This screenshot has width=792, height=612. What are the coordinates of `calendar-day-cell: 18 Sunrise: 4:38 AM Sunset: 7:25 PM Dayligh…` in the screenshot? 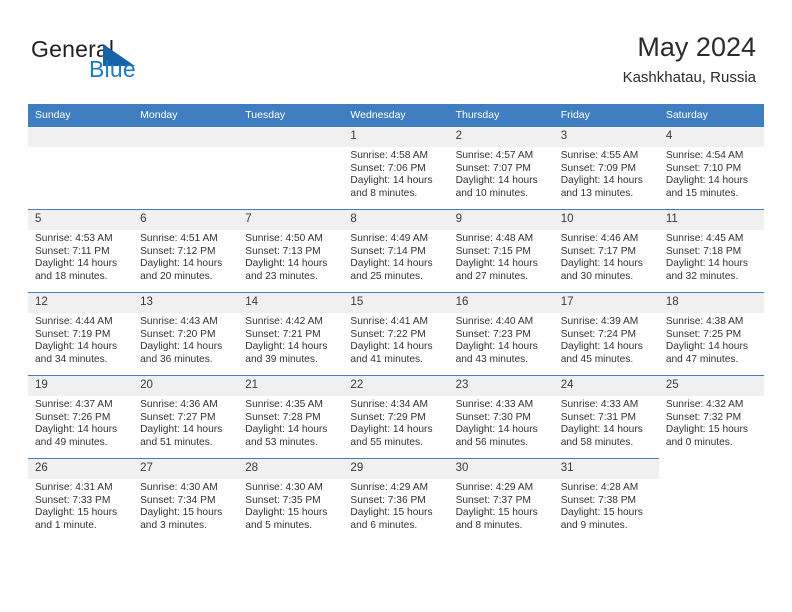 It's located at (711, 334).